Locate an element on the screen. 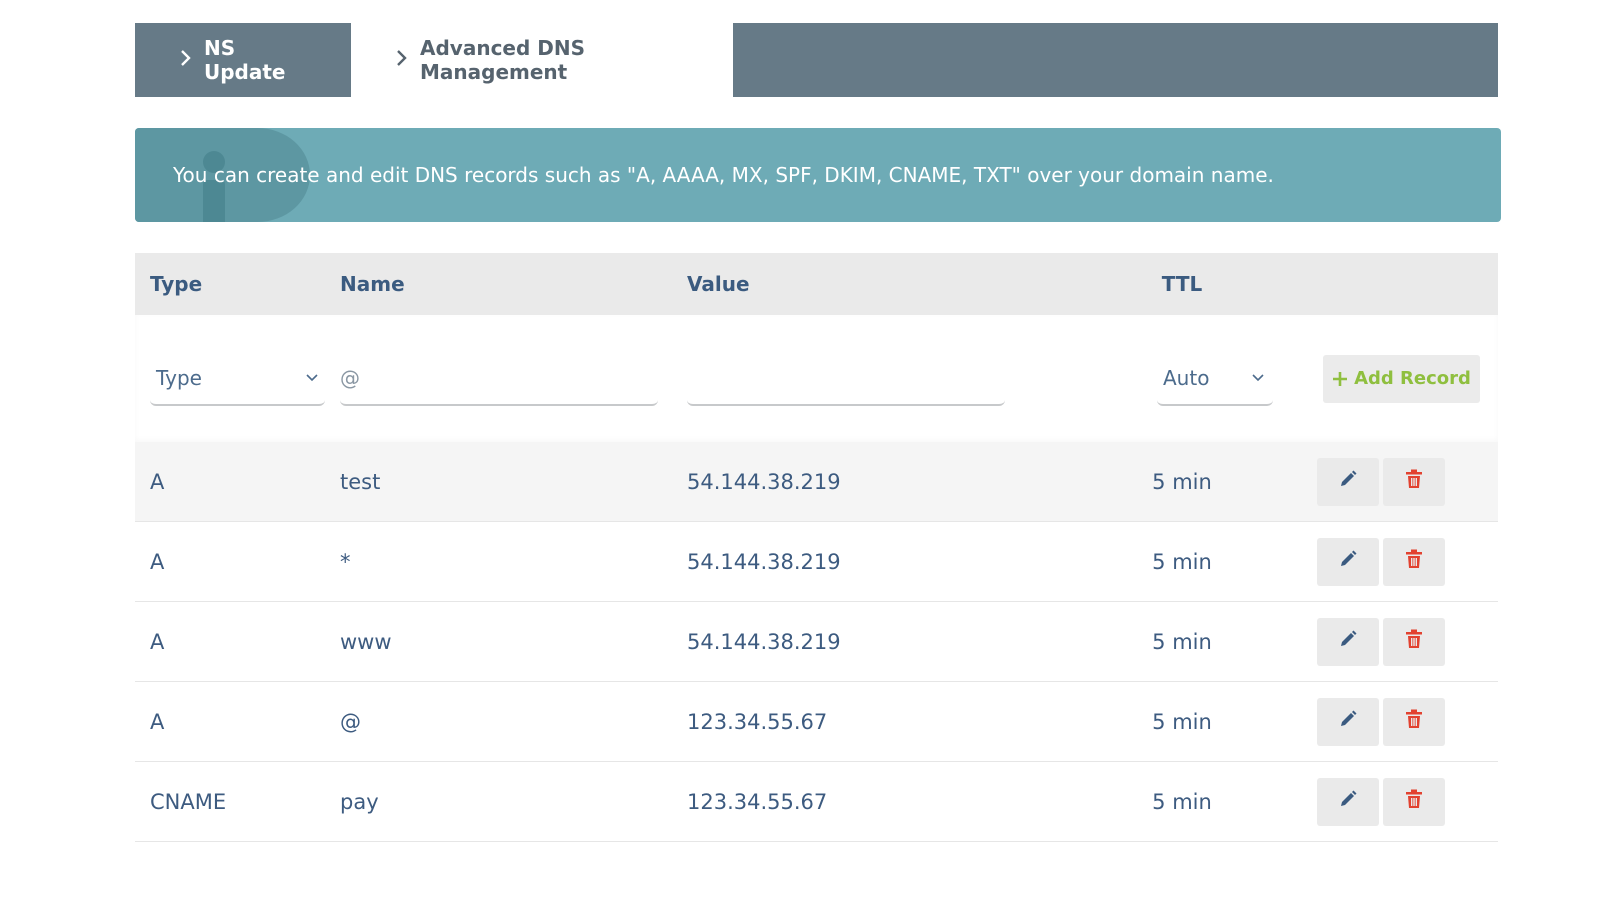 Image resolution: width=1600 pixels, height=917 pixels. header-ttl: TTL is located at coordinates (1182, 284).